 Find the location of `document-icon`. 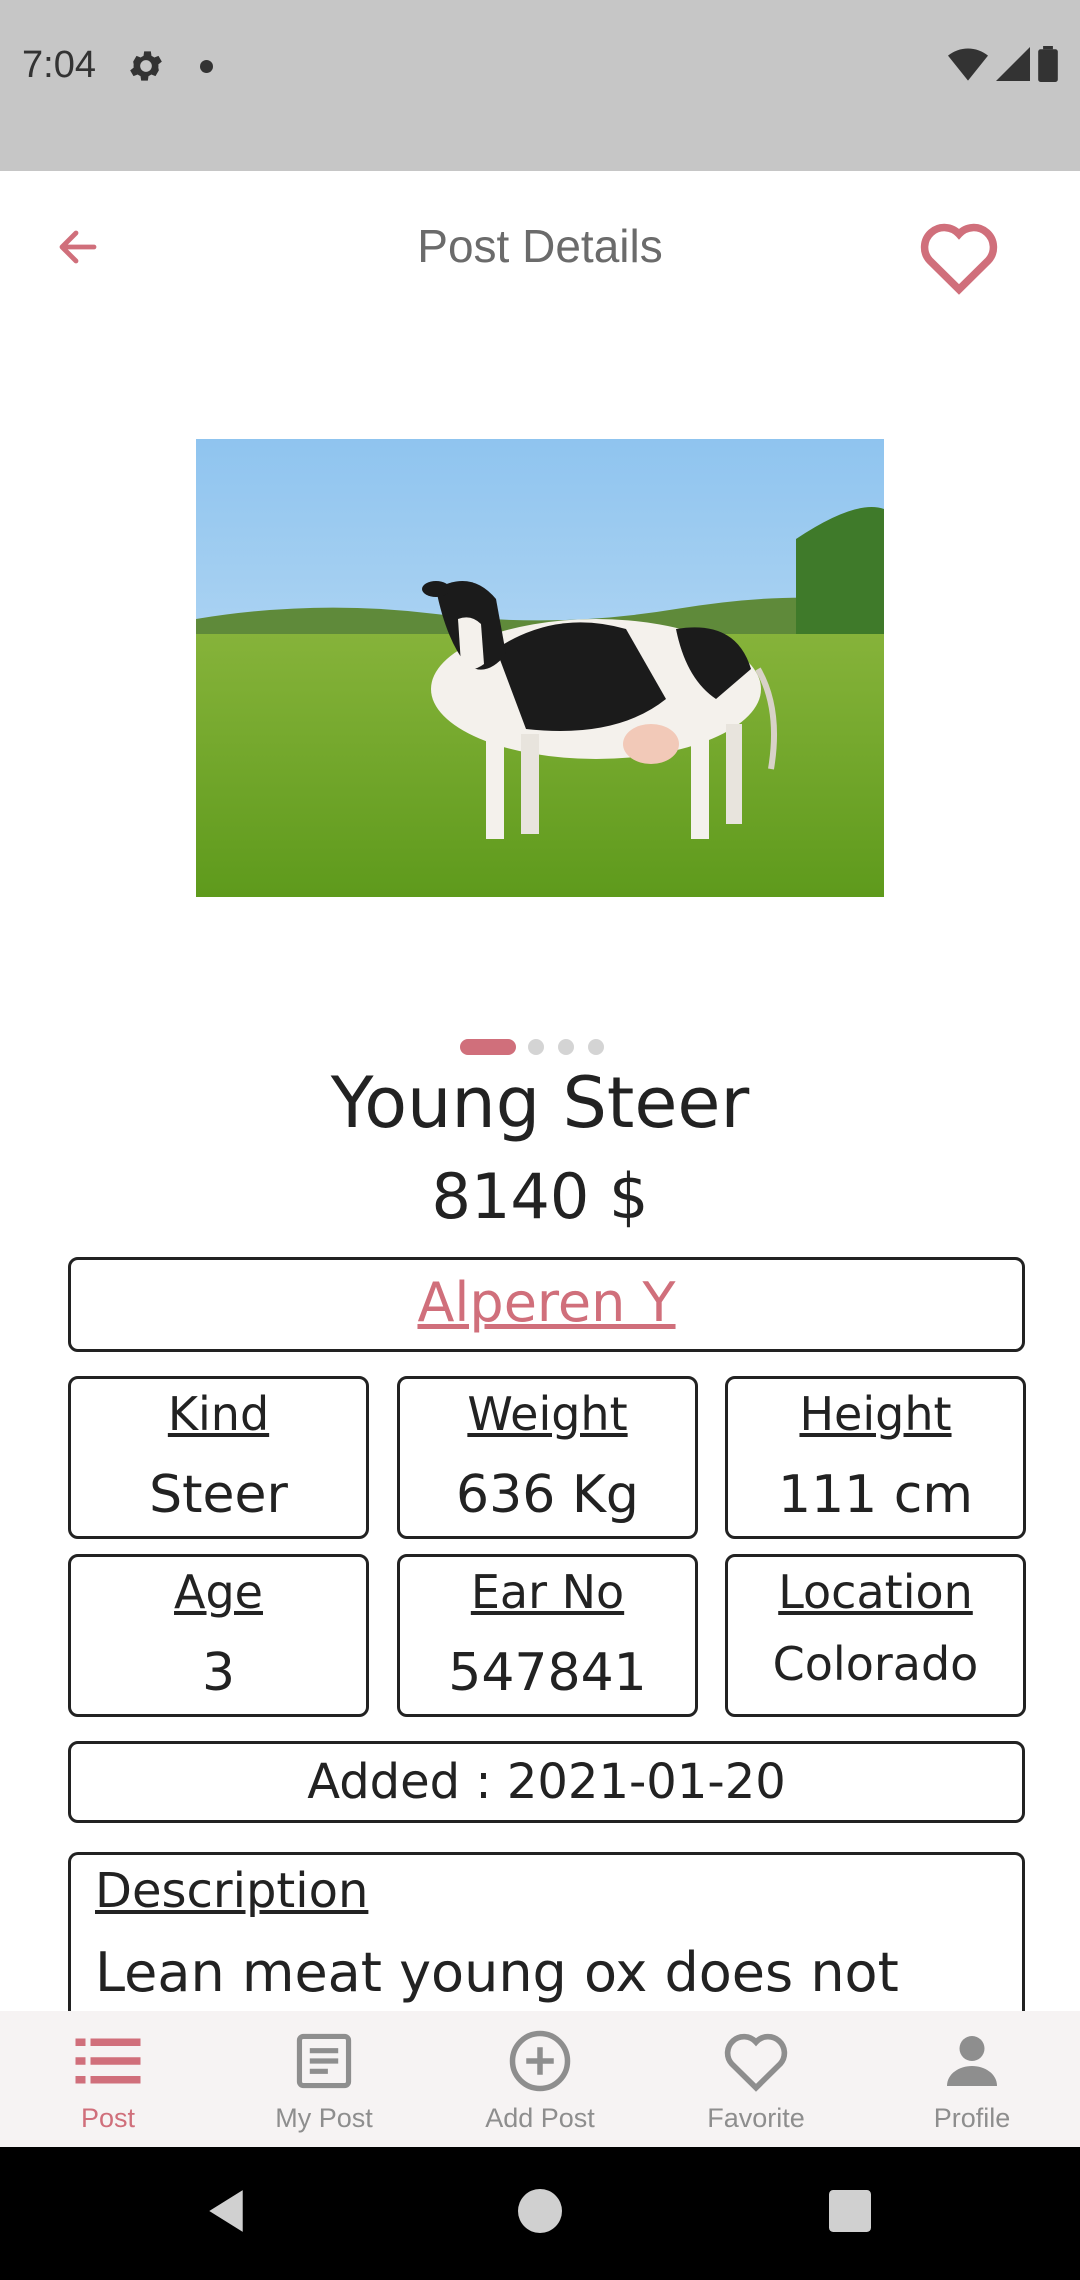

document-icon is located at coordinates (324, 2061).